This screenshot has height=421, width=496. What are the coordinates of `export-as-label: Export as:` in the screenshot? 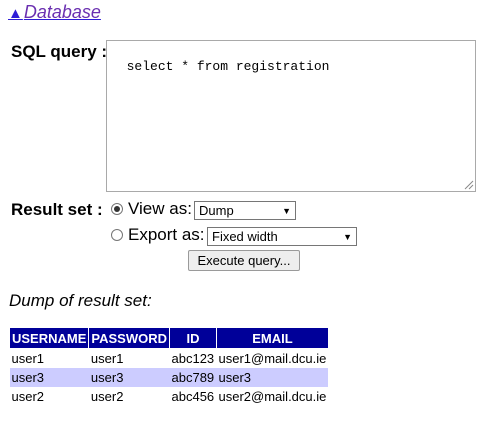 It's located at (166, 234).